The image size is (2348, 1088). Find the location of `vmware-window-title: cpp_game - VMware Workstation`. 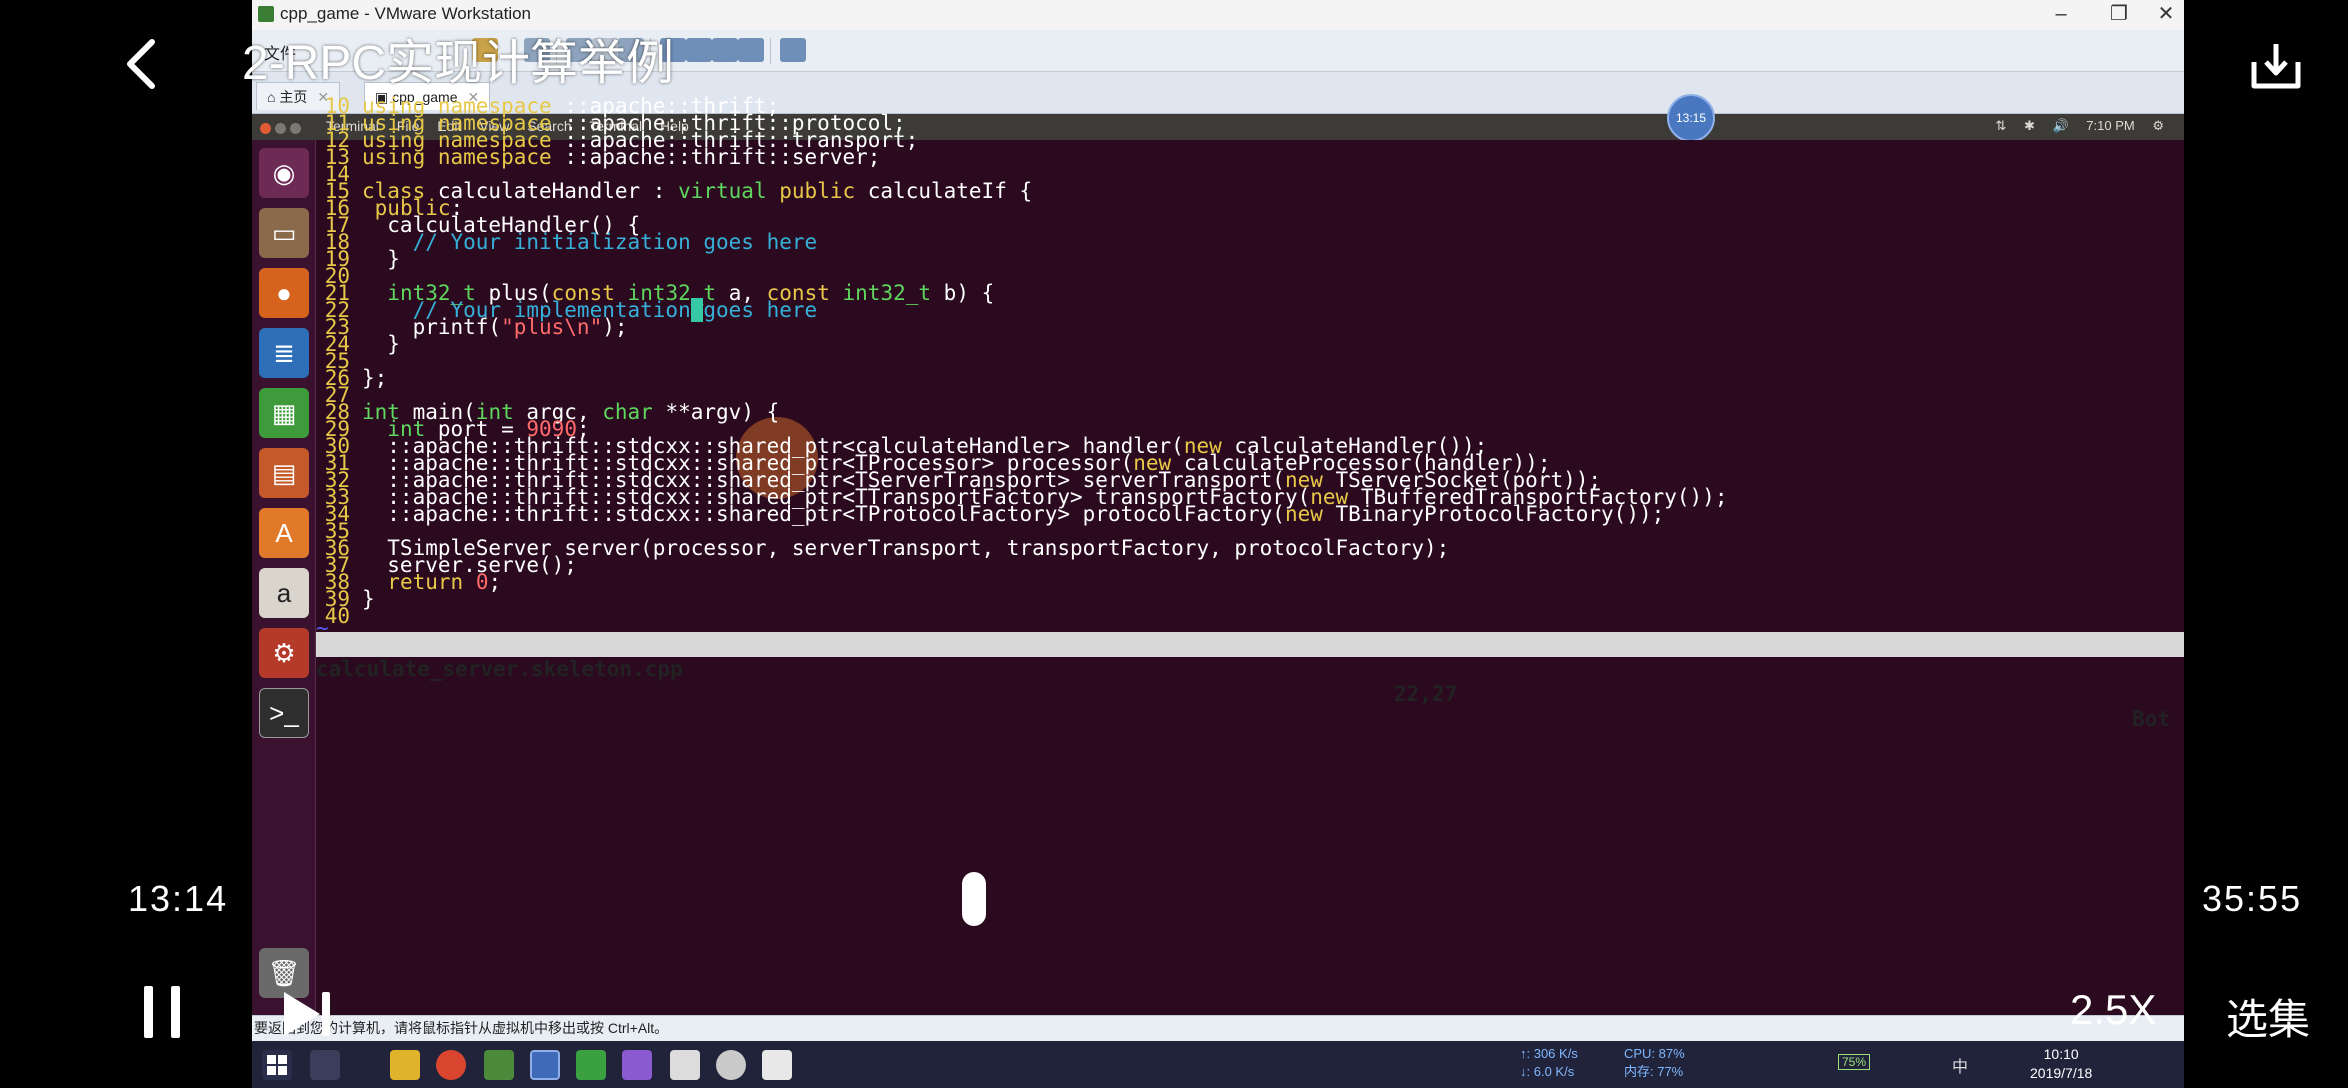

vmware-window-title: cpp_game - VMware Workstation is located at coordinates (406, 13).